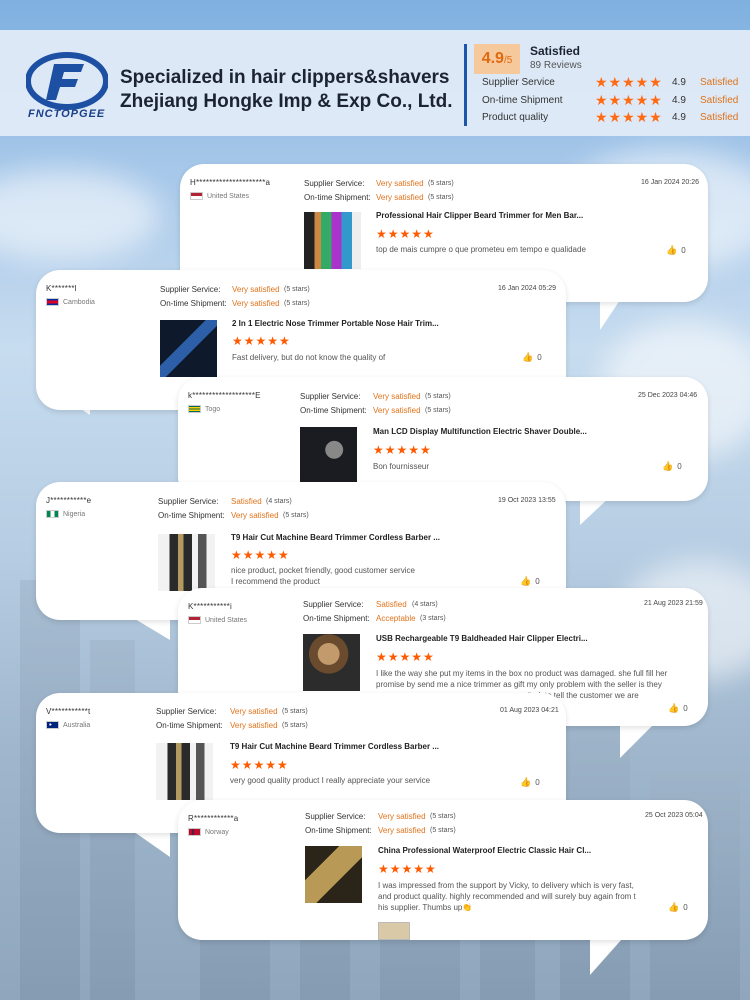 This screenshot has width=750, height=1000. What do you see at coordinates (208, 832) in the screenshot?
I see `reviewer-country: Norway` at bounding box center [208, 832].